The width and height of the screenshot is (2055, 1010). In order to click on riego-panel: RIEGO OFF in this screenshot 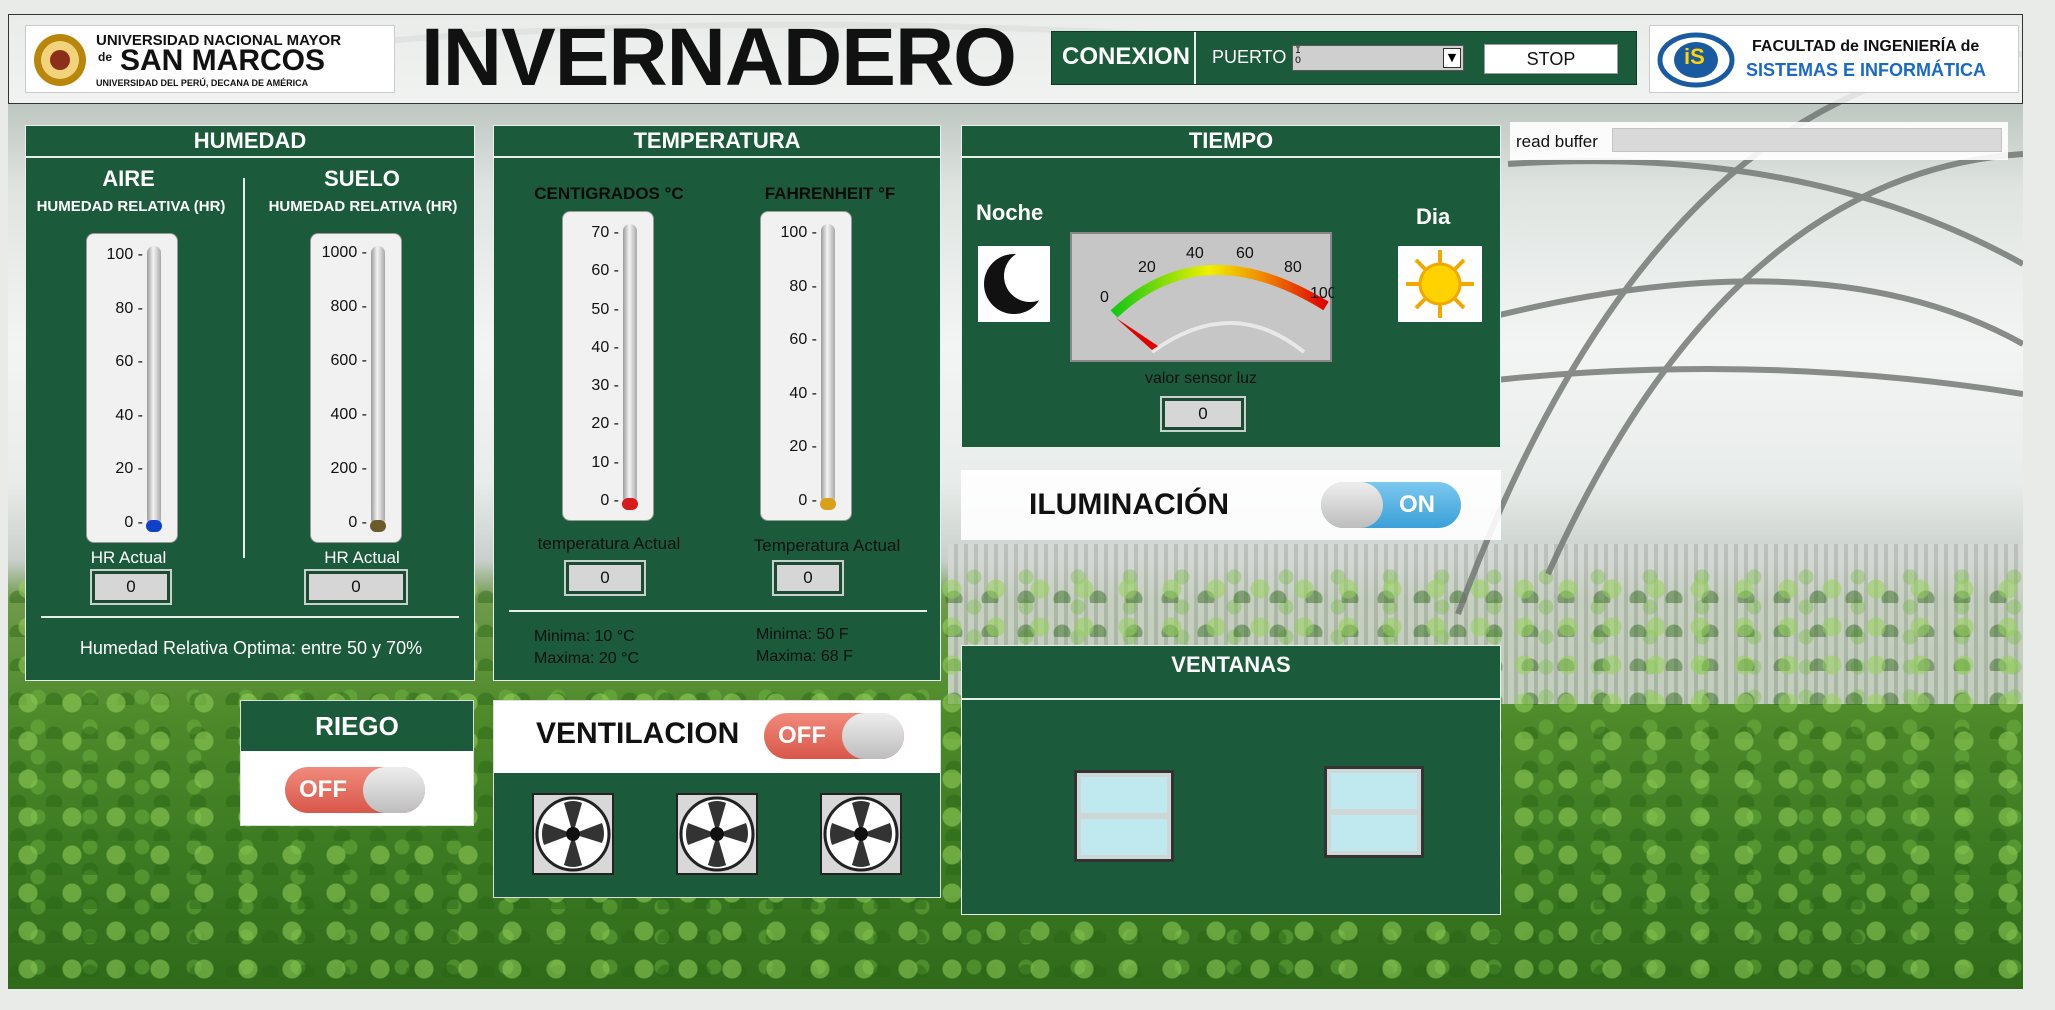, I will do `click(357, 763)`.